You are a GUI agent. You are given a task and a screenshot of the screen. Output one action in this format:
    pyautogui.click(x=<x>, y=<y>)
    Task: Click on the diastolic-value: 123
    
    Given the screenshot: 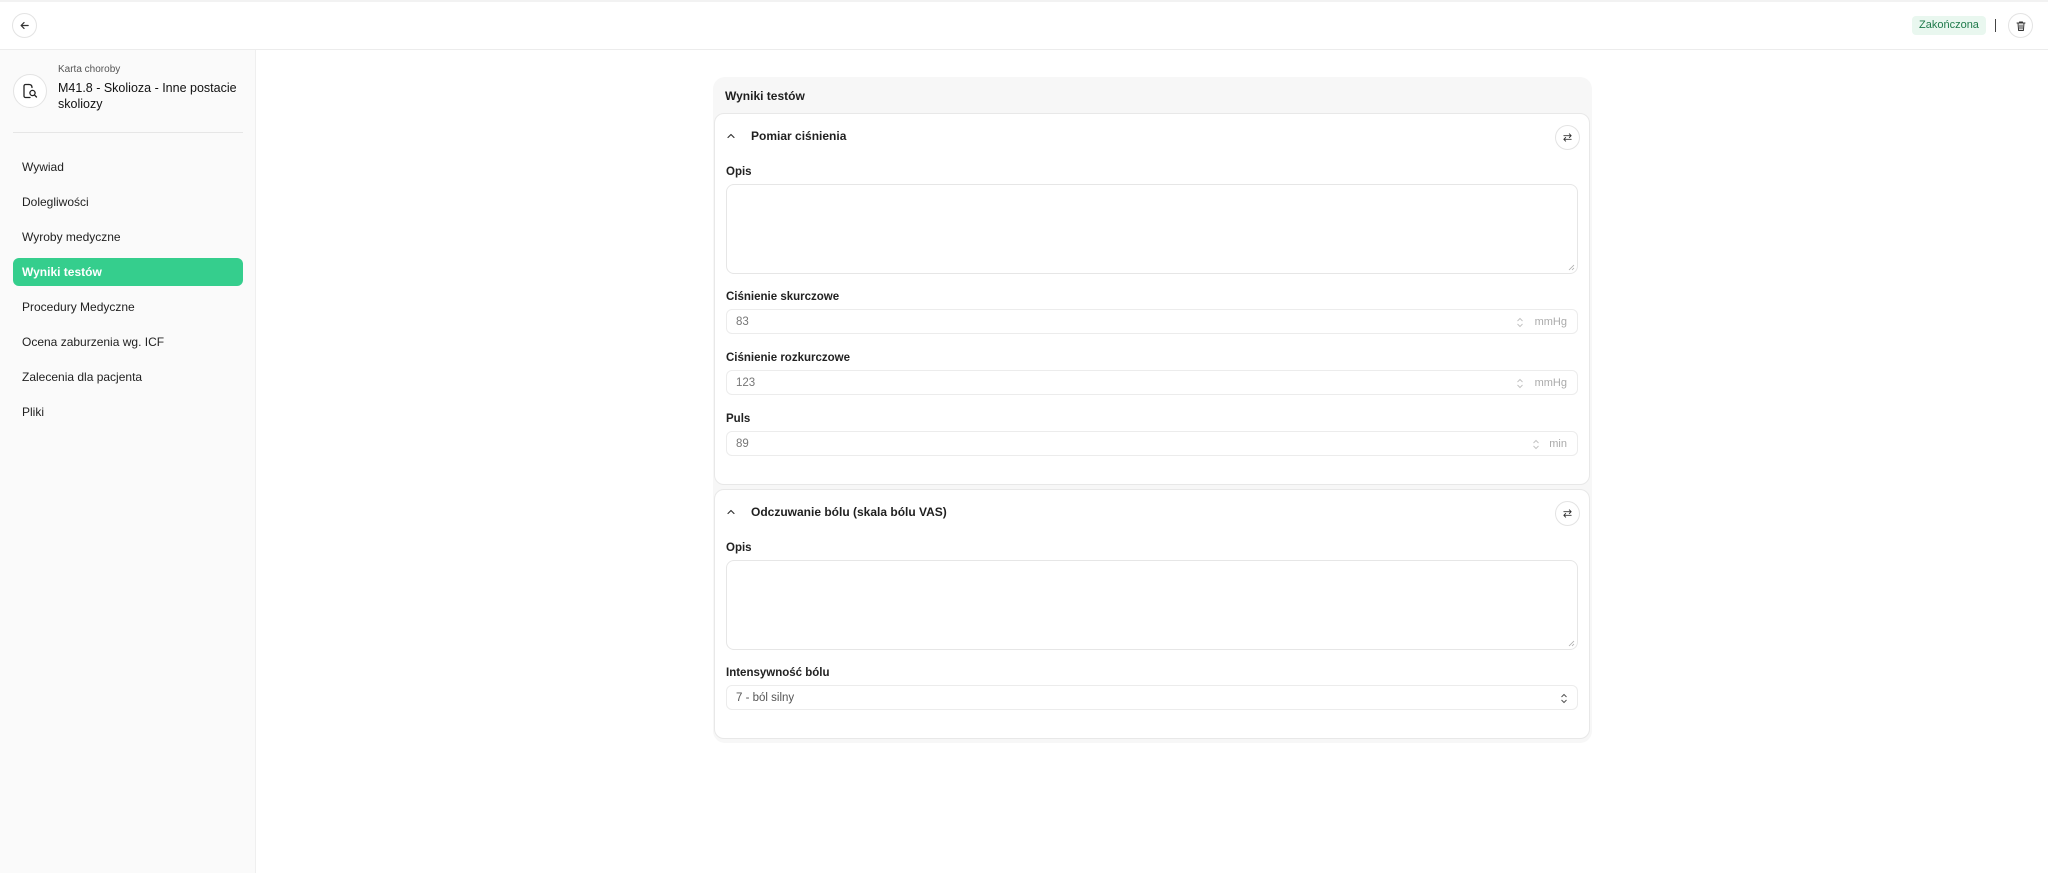 What is the action you would take?
    pyautogui.click(x=746, y=383)
    